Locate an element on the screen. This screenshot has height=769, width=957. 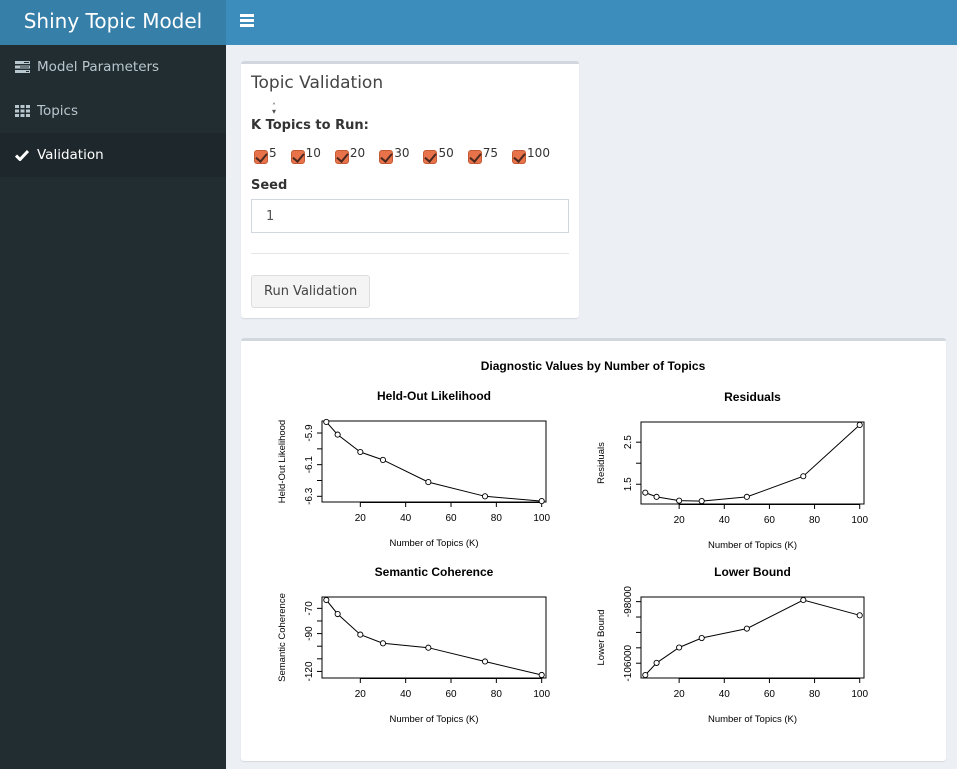
y-tick-label: -70 is located at coordinates (309, 608).